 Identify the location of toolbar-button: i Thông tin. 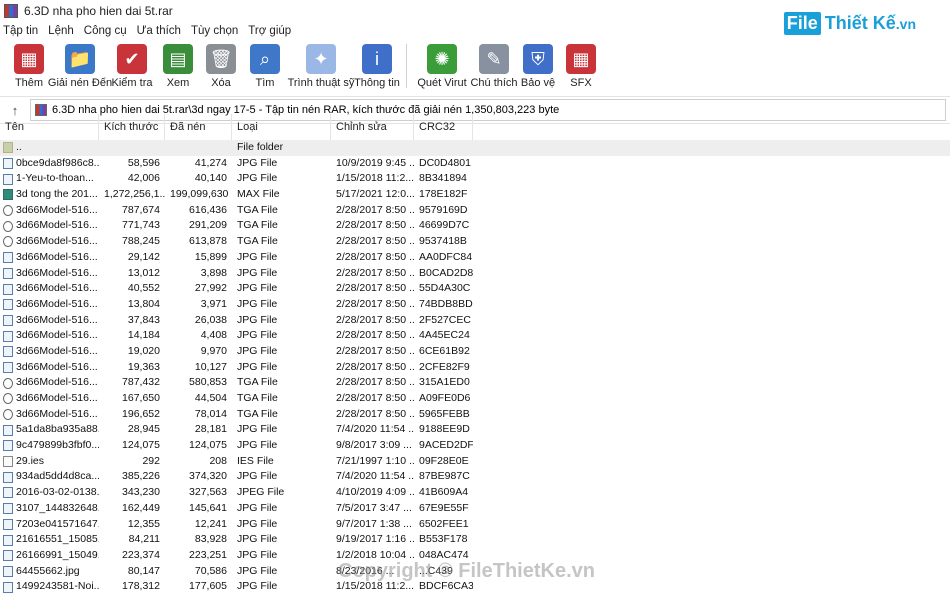
(377, 66).